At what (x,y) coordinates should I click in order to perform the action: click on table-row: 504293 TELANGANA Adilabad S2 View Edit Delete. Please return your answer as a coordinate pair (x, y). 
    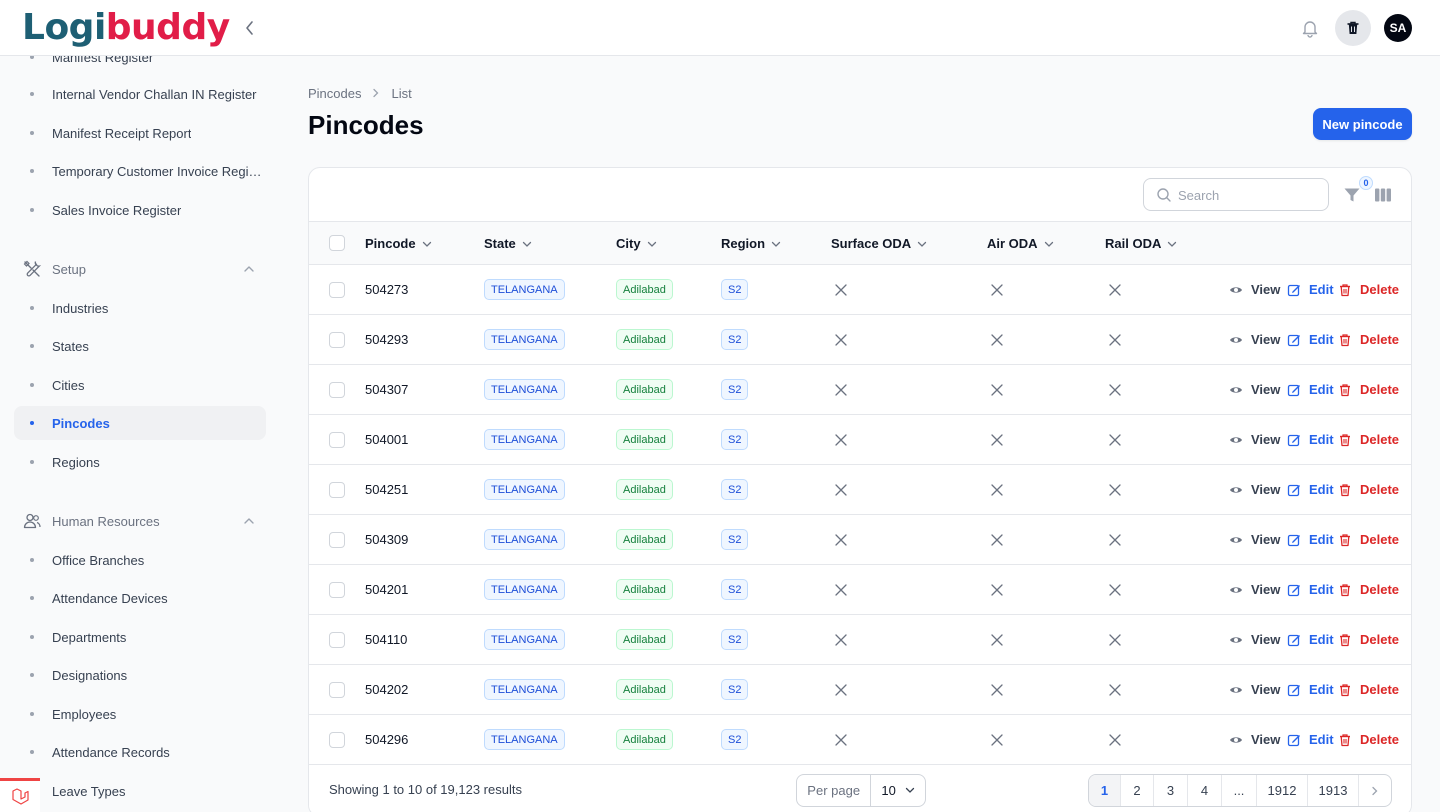
    Looking at the image, I should click on (860, 340).